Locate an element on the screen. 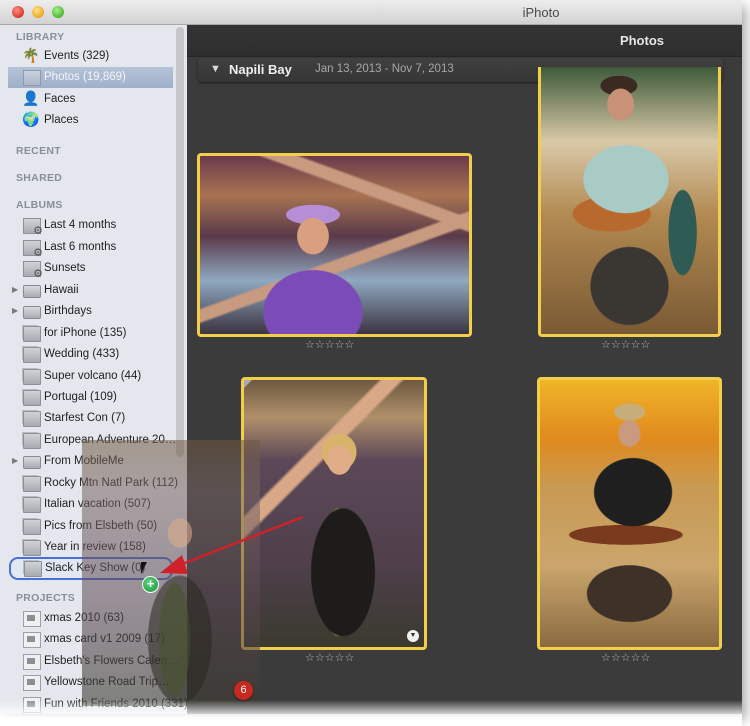  sidebar-item-events: 🌴 Events (329) is located at coordinates (90, 56).